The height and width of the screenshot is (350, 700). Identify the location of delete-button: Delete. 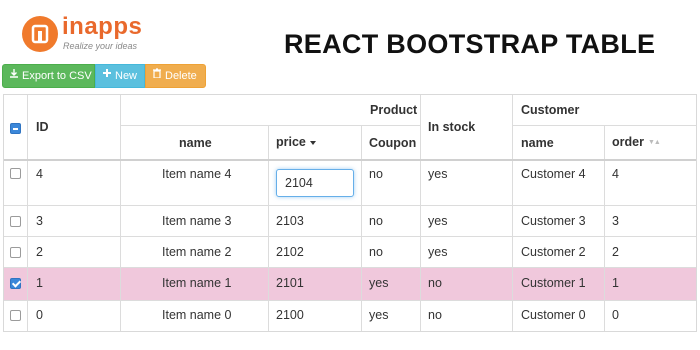
(175, 76).